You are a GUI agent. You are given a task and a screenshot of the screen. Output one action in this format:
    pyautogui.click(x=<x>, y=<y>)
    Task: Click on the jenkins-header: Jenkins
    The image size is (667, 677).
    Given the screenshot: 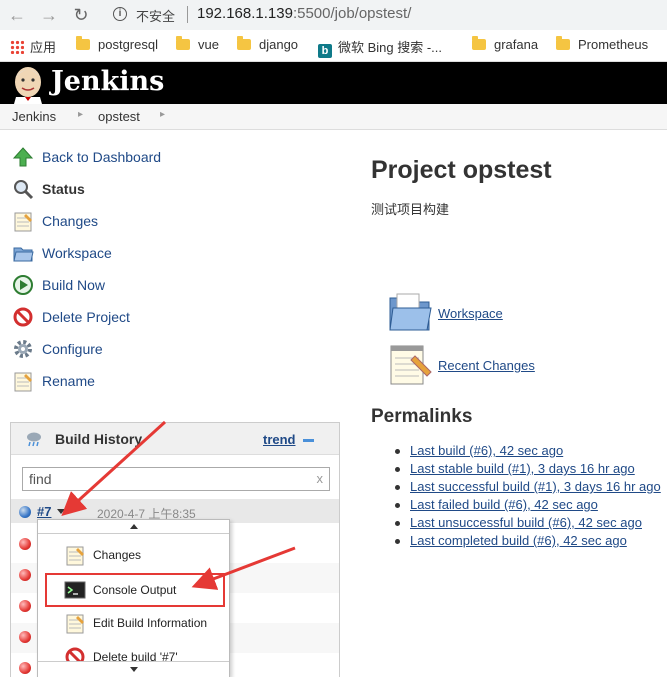 What is the action you would take?
    pyautogui.click(x=333, y=83)
    